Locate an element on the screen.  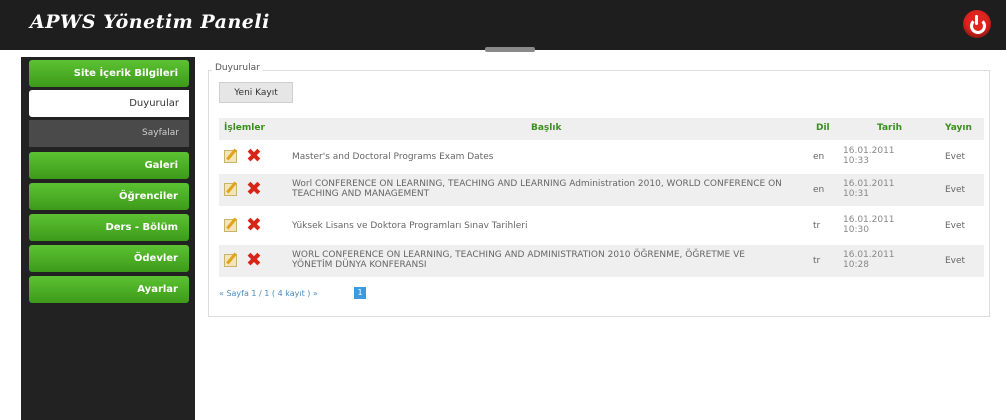
table-header: İşlemler Başlık Dil Tarih Yayın is located at coordinates (601, 129).